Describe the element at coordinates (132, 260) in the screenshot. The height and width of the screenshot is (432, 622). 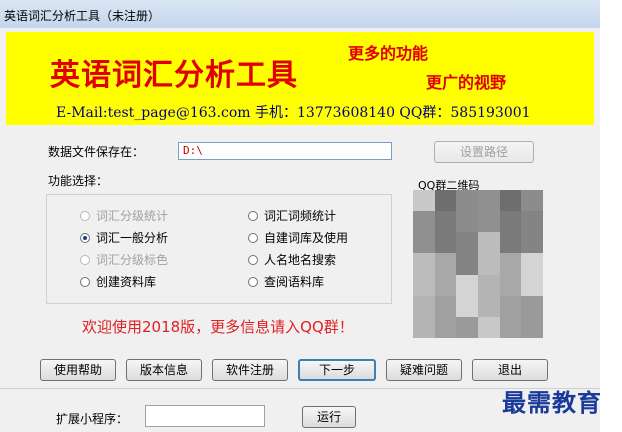
I see `option-label: 词汇分级标色` at that location.